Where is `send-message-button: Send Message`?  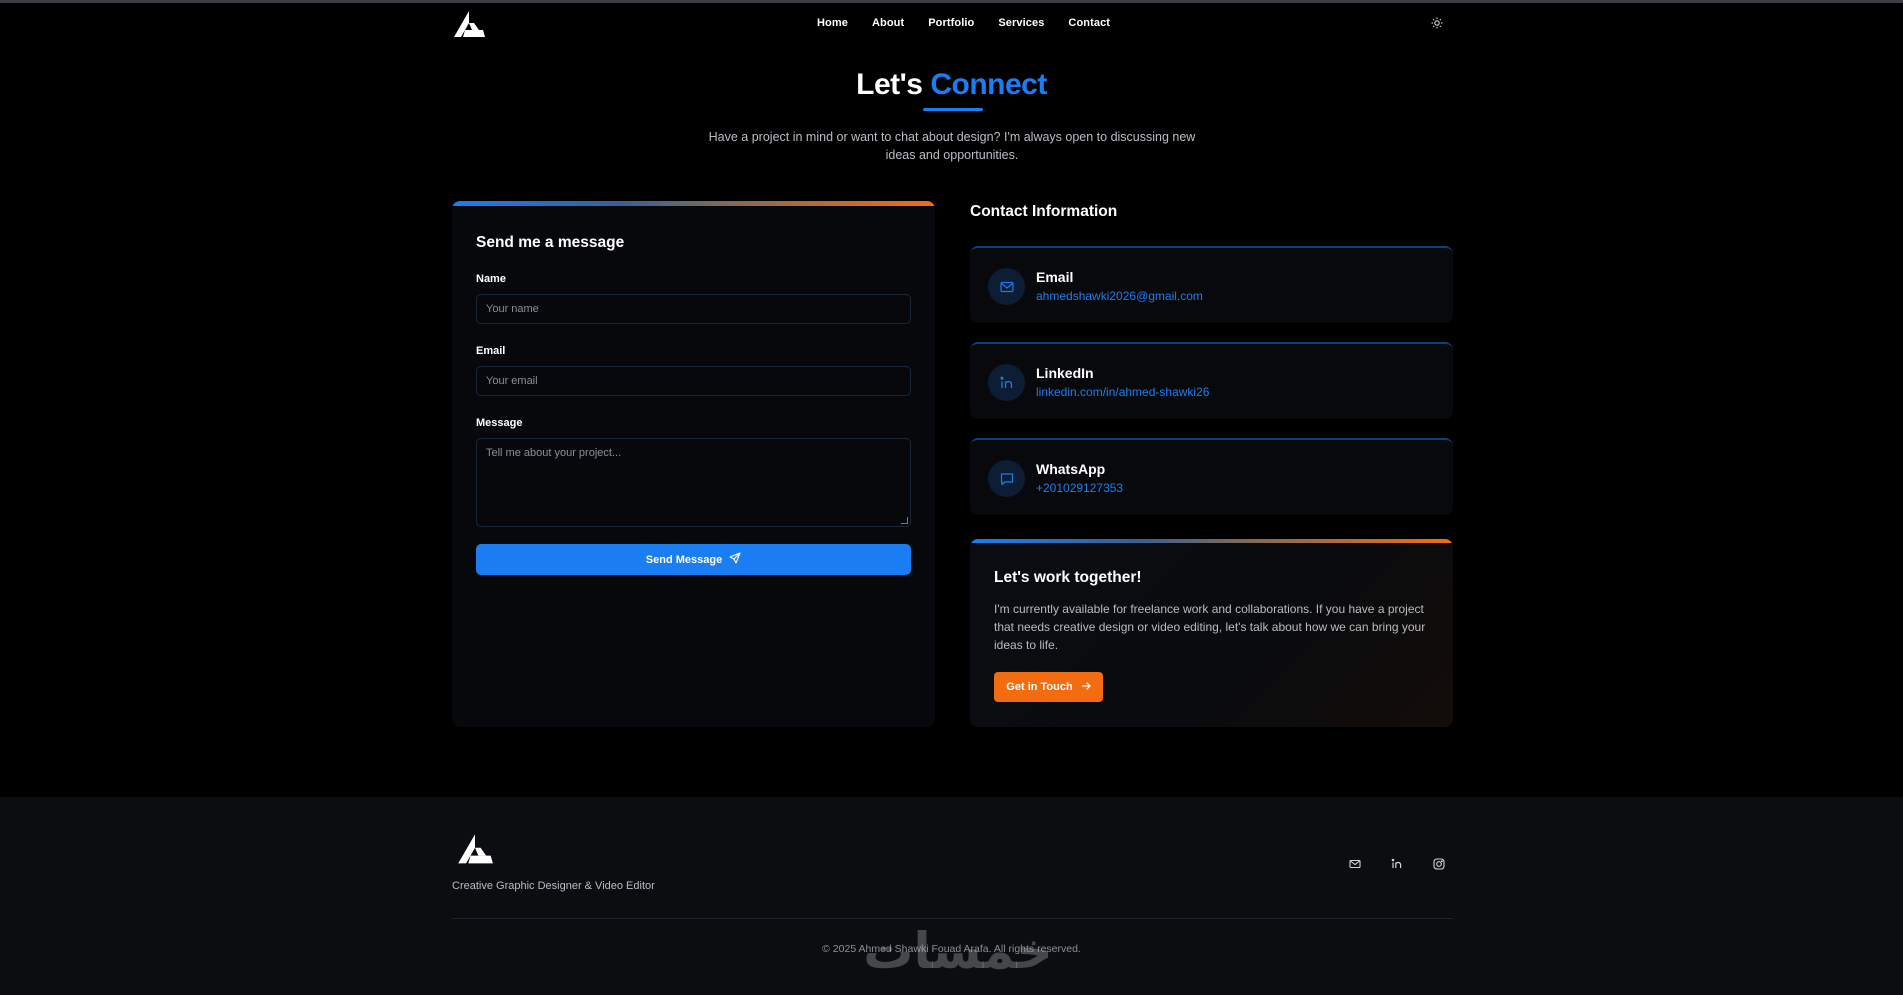 send-message-button: Send Message is located at coordinates (693, 559).